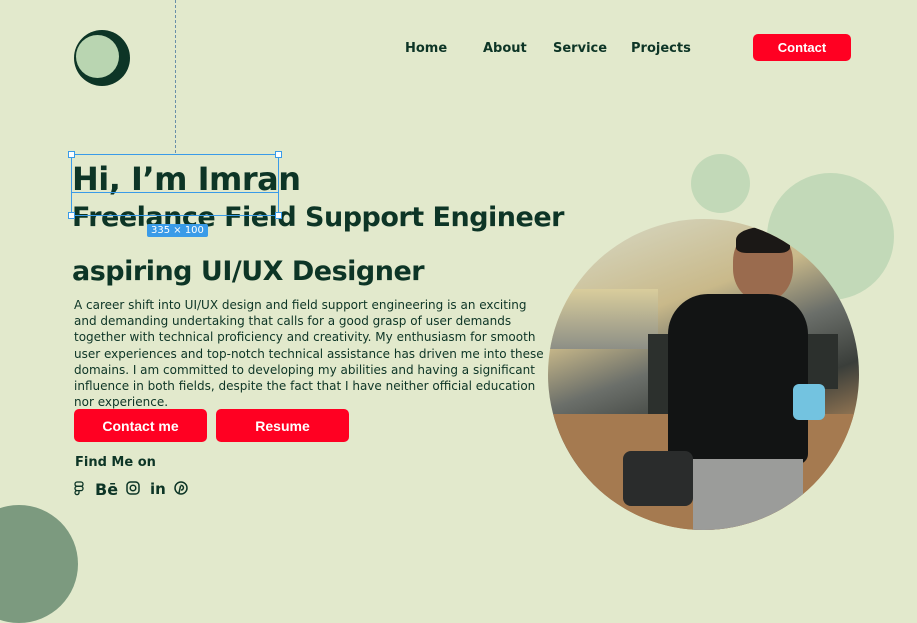 This screenshot has width=917, height=623. Describe the element at coordinates (71, 154) in the screenshot. I see `resize-handle-tl` at that location.